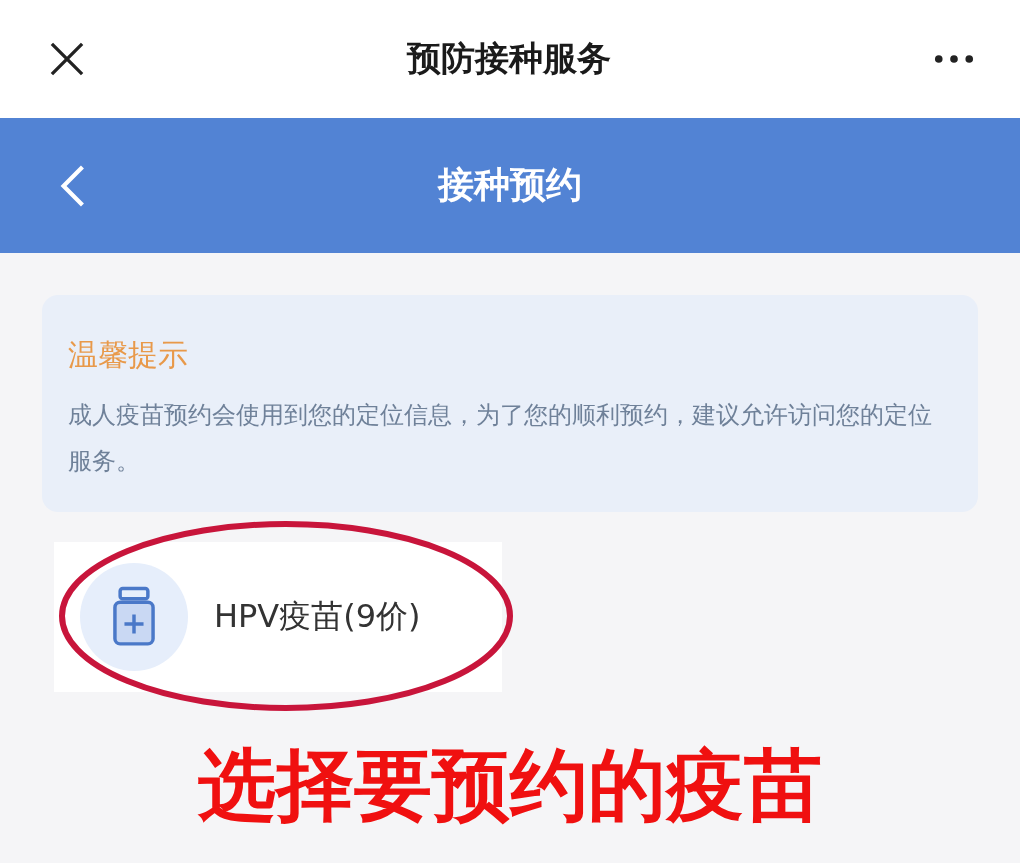 The height and width of the screenshot is (863, 1020). I want to click on close-icon, so click(67, 59).